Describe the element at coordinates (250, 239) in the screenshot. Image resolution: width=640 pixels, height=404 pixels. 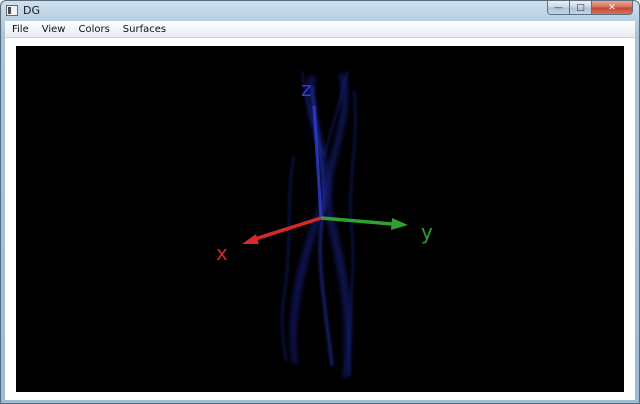
I see `x-axis-arrowhead` at that location.